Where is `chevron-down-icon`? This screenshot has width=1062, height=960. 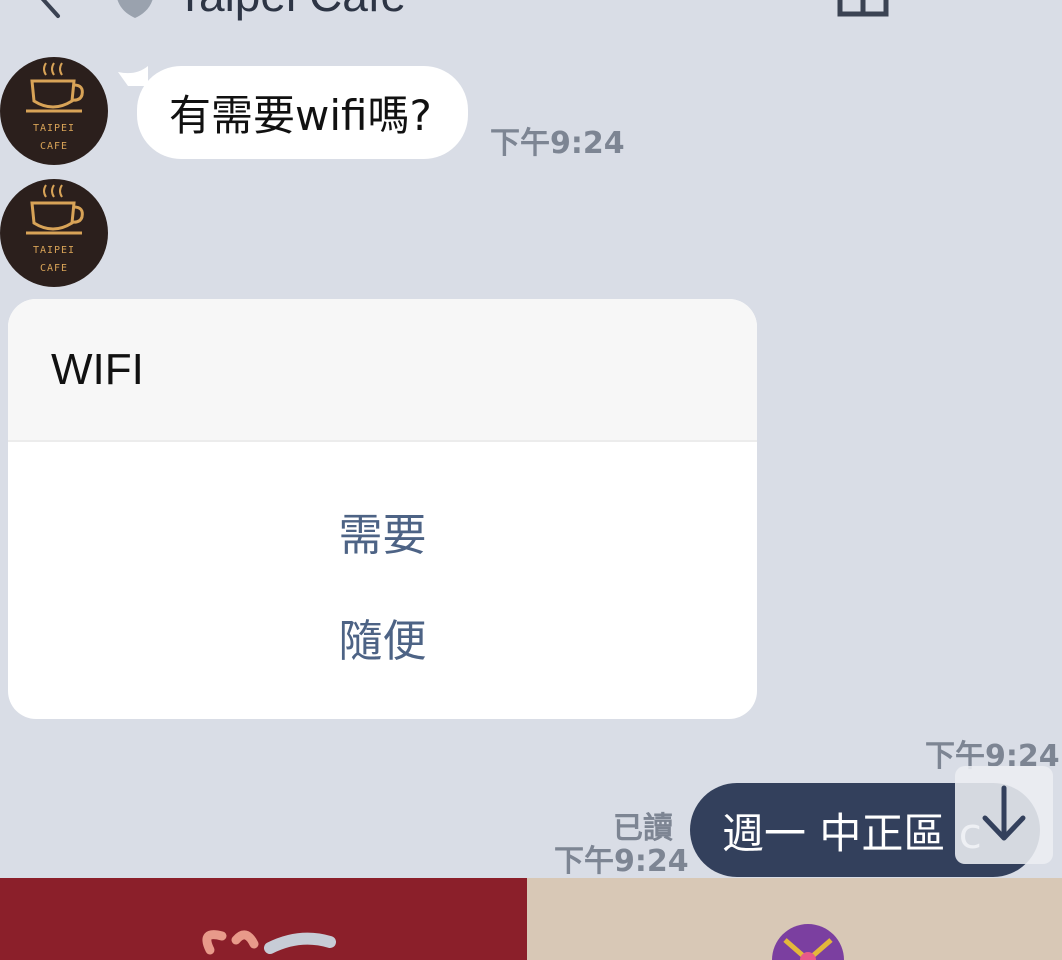 chevron-down-icon is located at coordinates (988, 3).